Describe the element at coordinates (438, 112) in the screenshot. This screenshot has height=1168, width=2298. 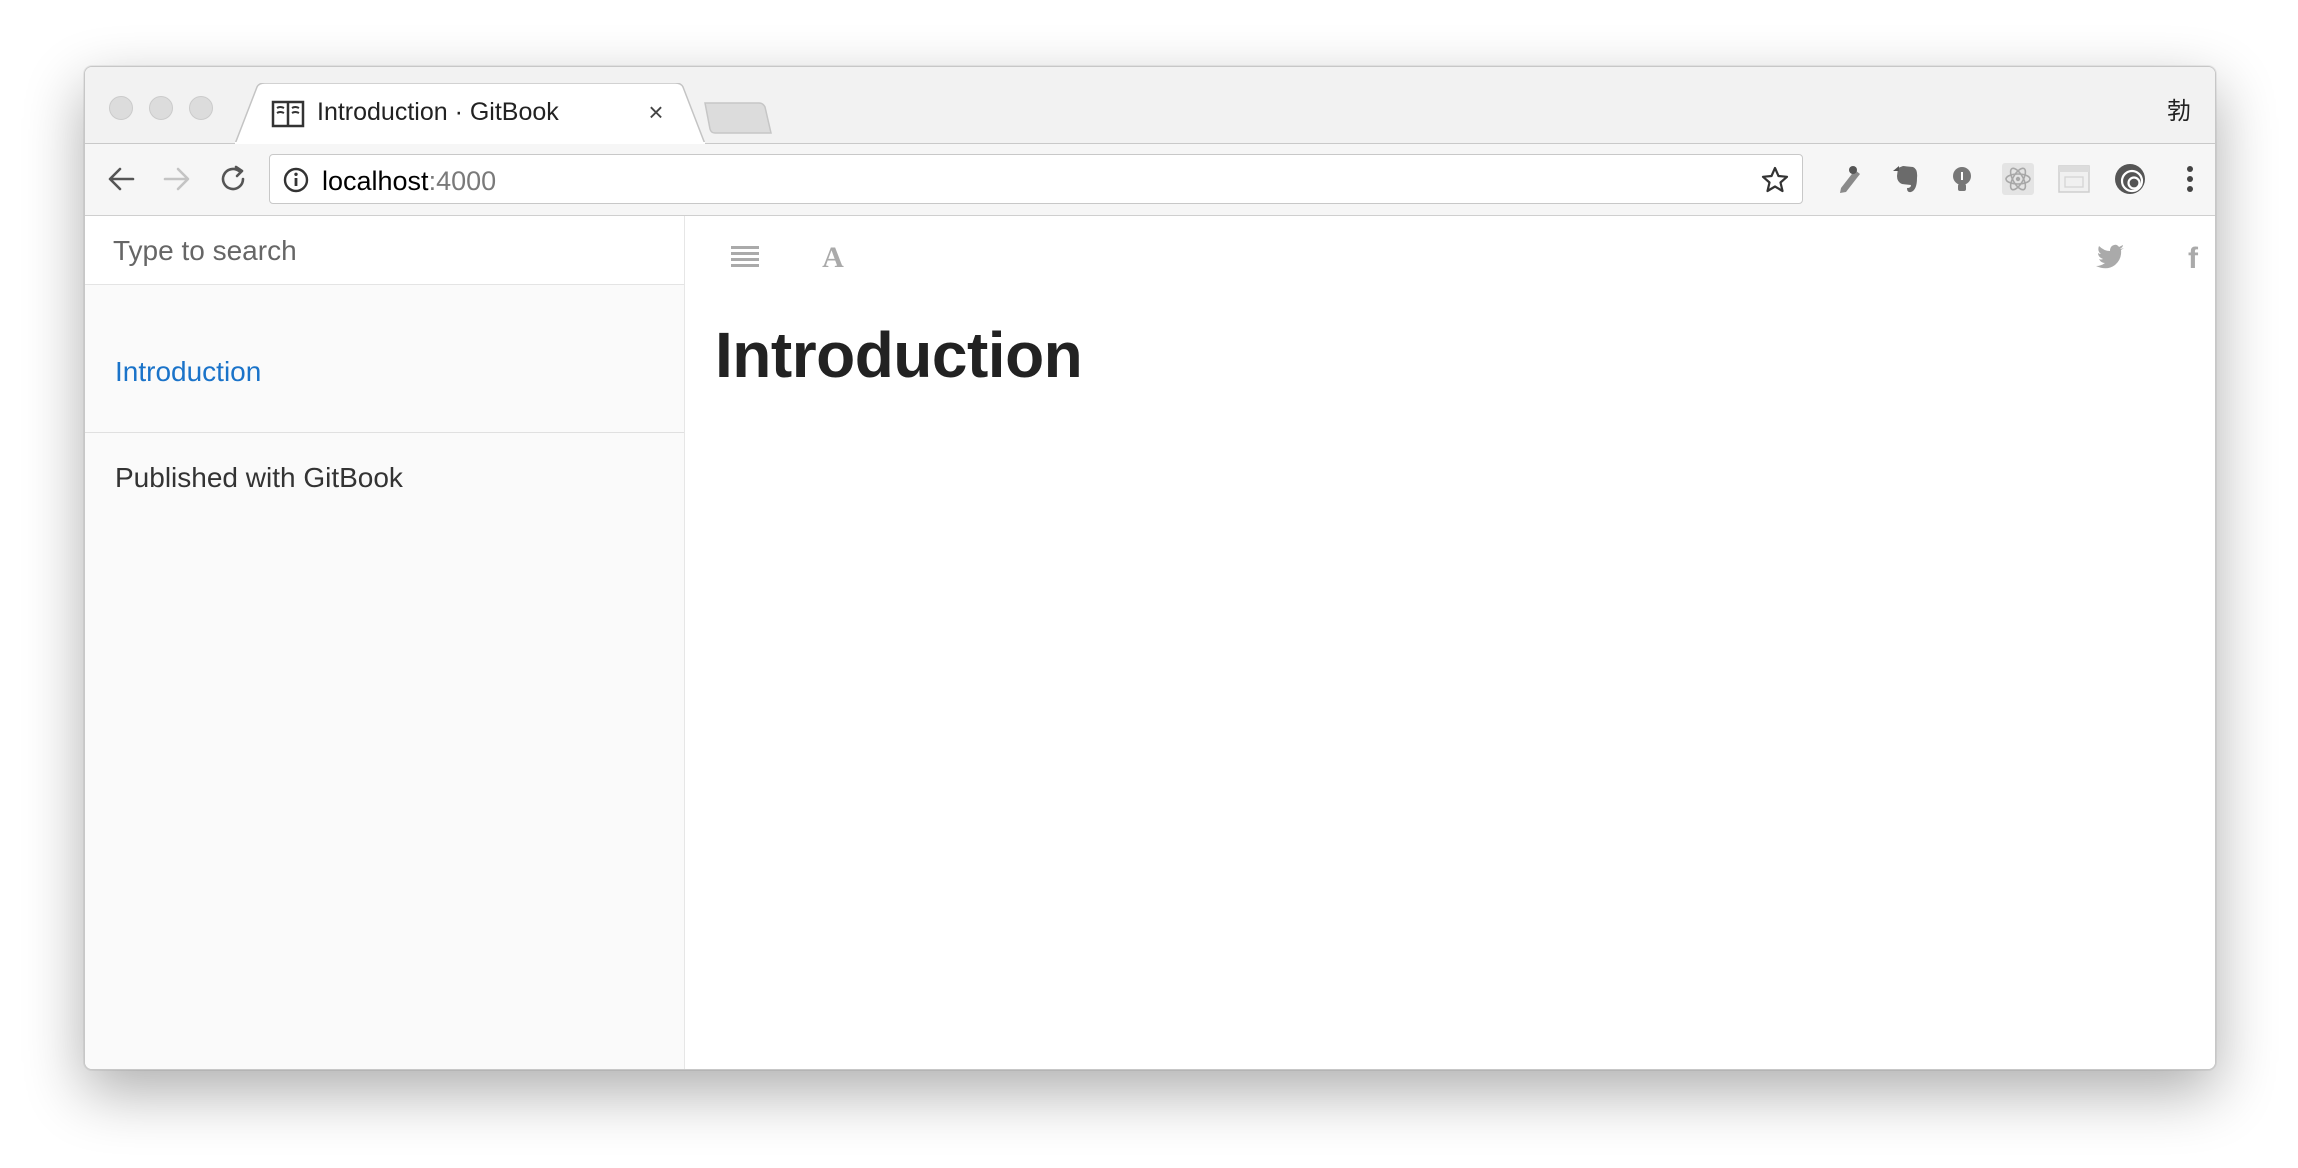
I see `tab-title: Introduction · GitBook` at that location.